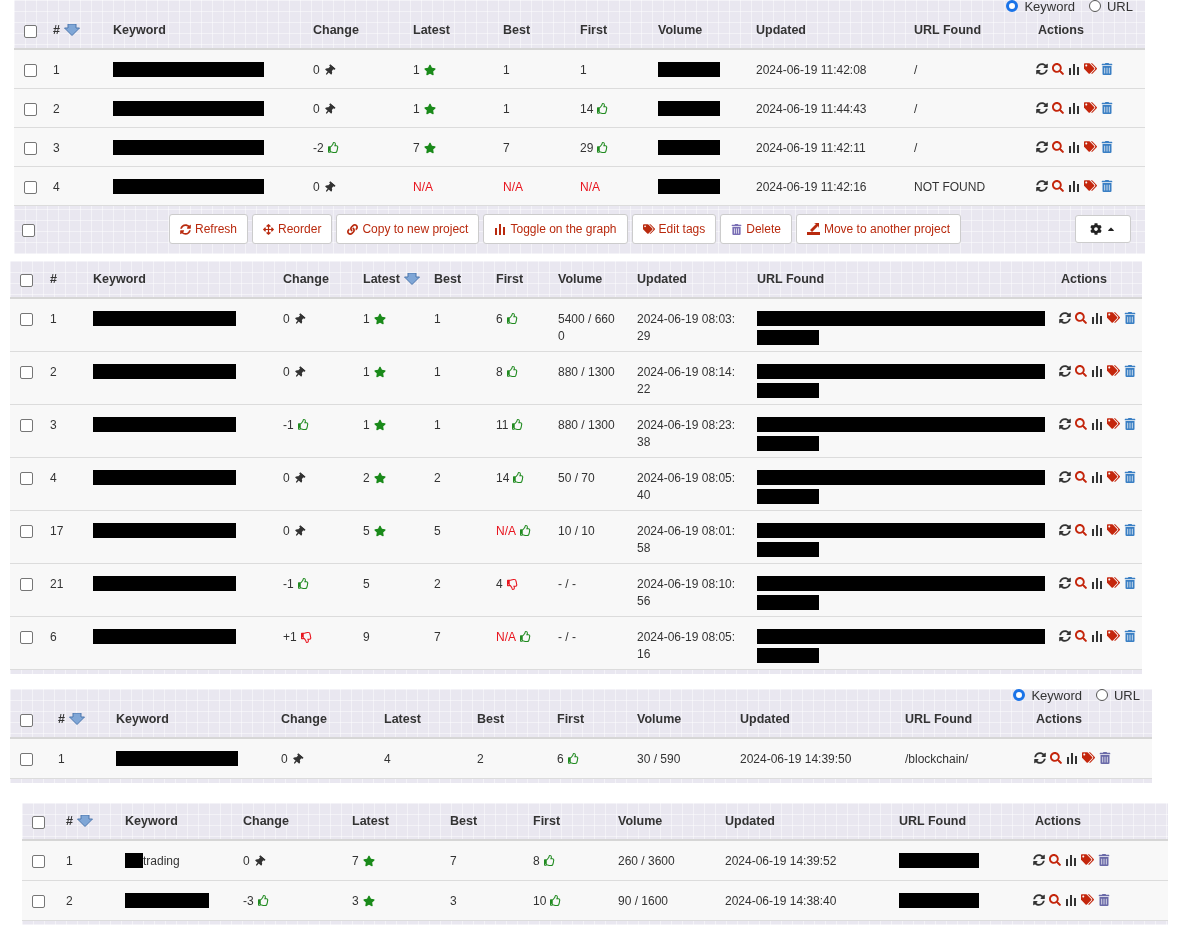 The height and width of the screenshot is (950, 1188). Describe the element at coordinates (555, 229) in the screenshot. I see `toolbar-button: Toggle on the graph` at that location.